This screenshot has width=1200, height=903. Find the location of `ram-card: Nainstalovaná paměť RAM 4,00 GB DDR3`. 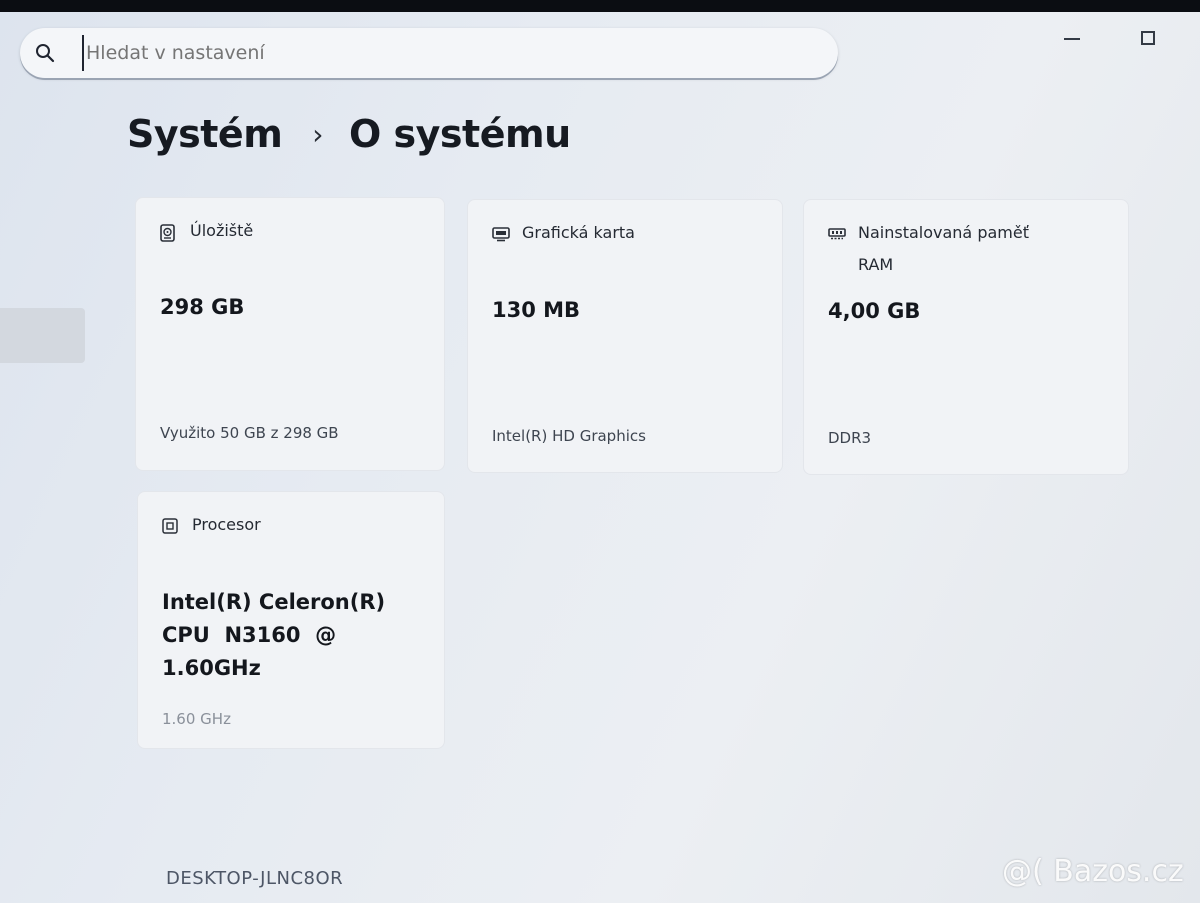

ram-card: Nainstalovaná paměť RAM 4,00 GB DDR3 is located at coordinates (966, 337).